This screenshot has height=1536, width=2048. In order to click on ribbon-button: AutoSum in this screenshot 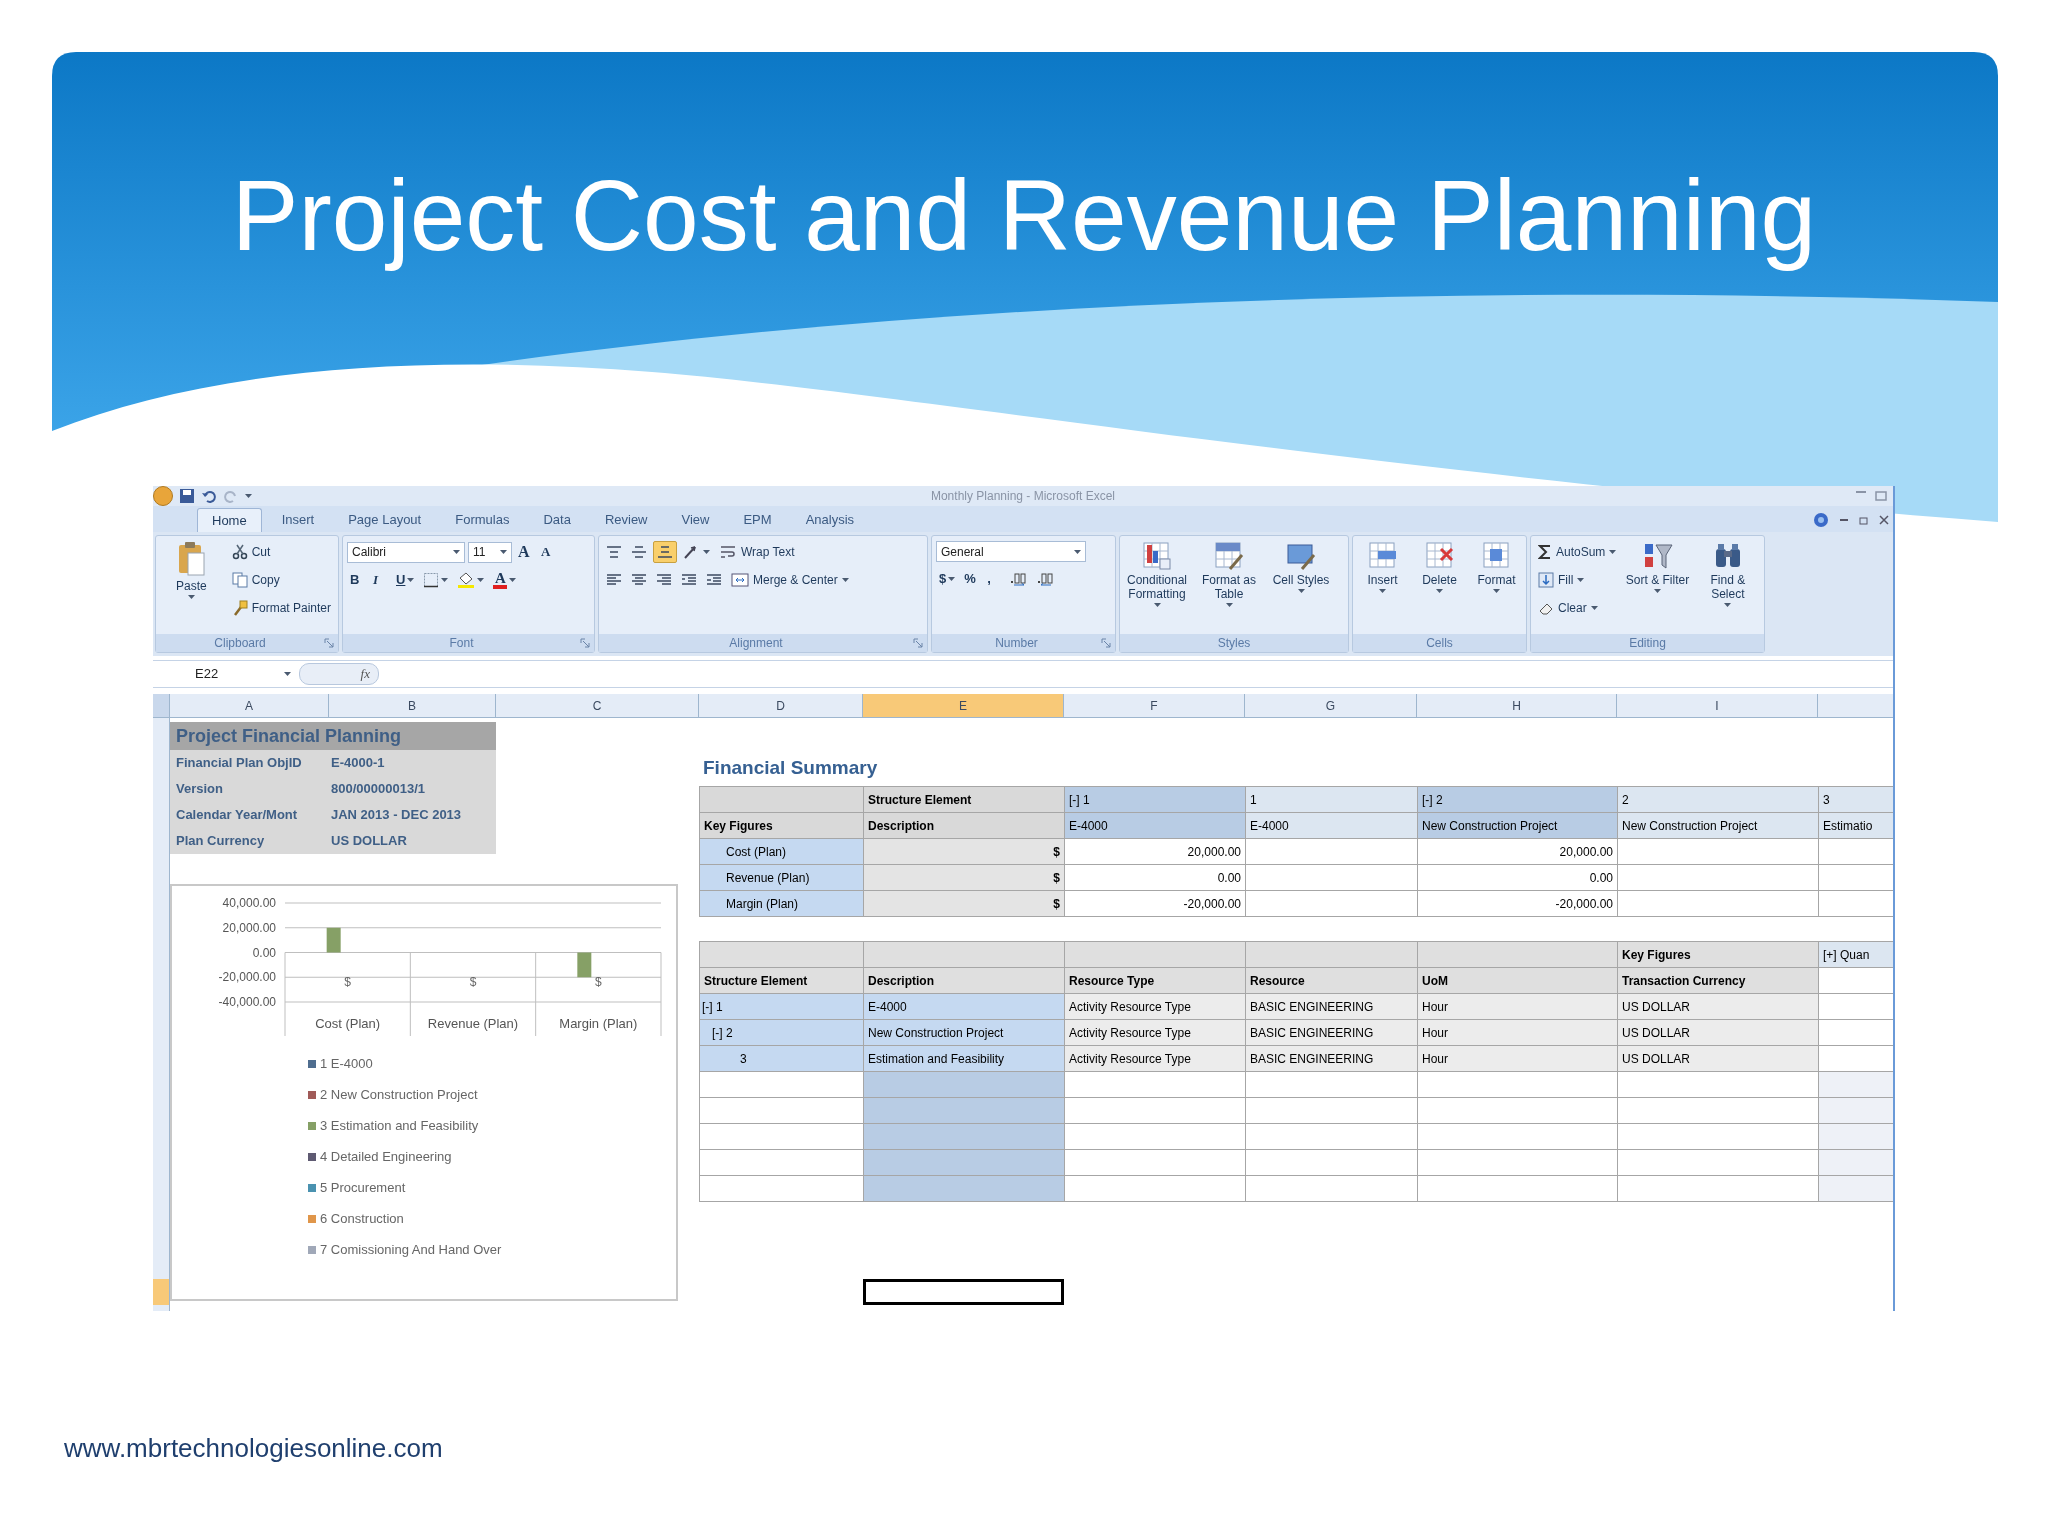, I will do `click(1577, 552)`.